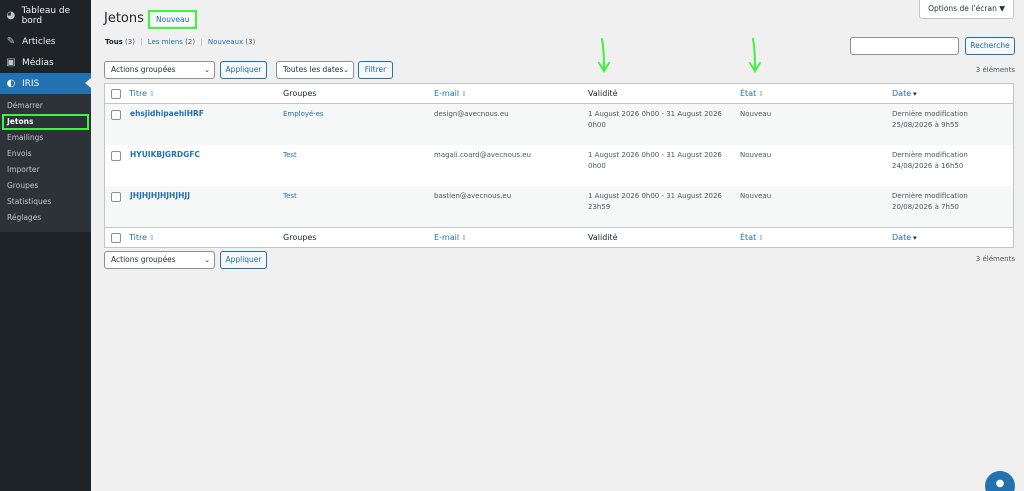  Describe the element at coordinates (142, 93) in the screenshot. I see `column-title-header: Titre ⇕` at that location.